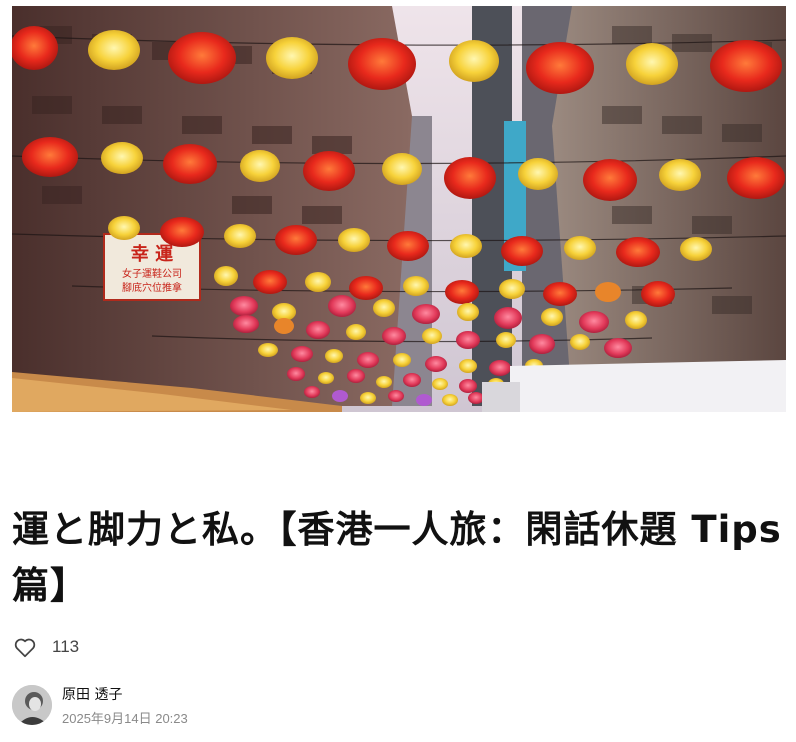 The height and width of the screenshot is (742, 796). What do you see at coordinates (125, 718) in the screenshot?
I see `post-date: 2025年9月14日 20:23` at bounding box center [125, 718].